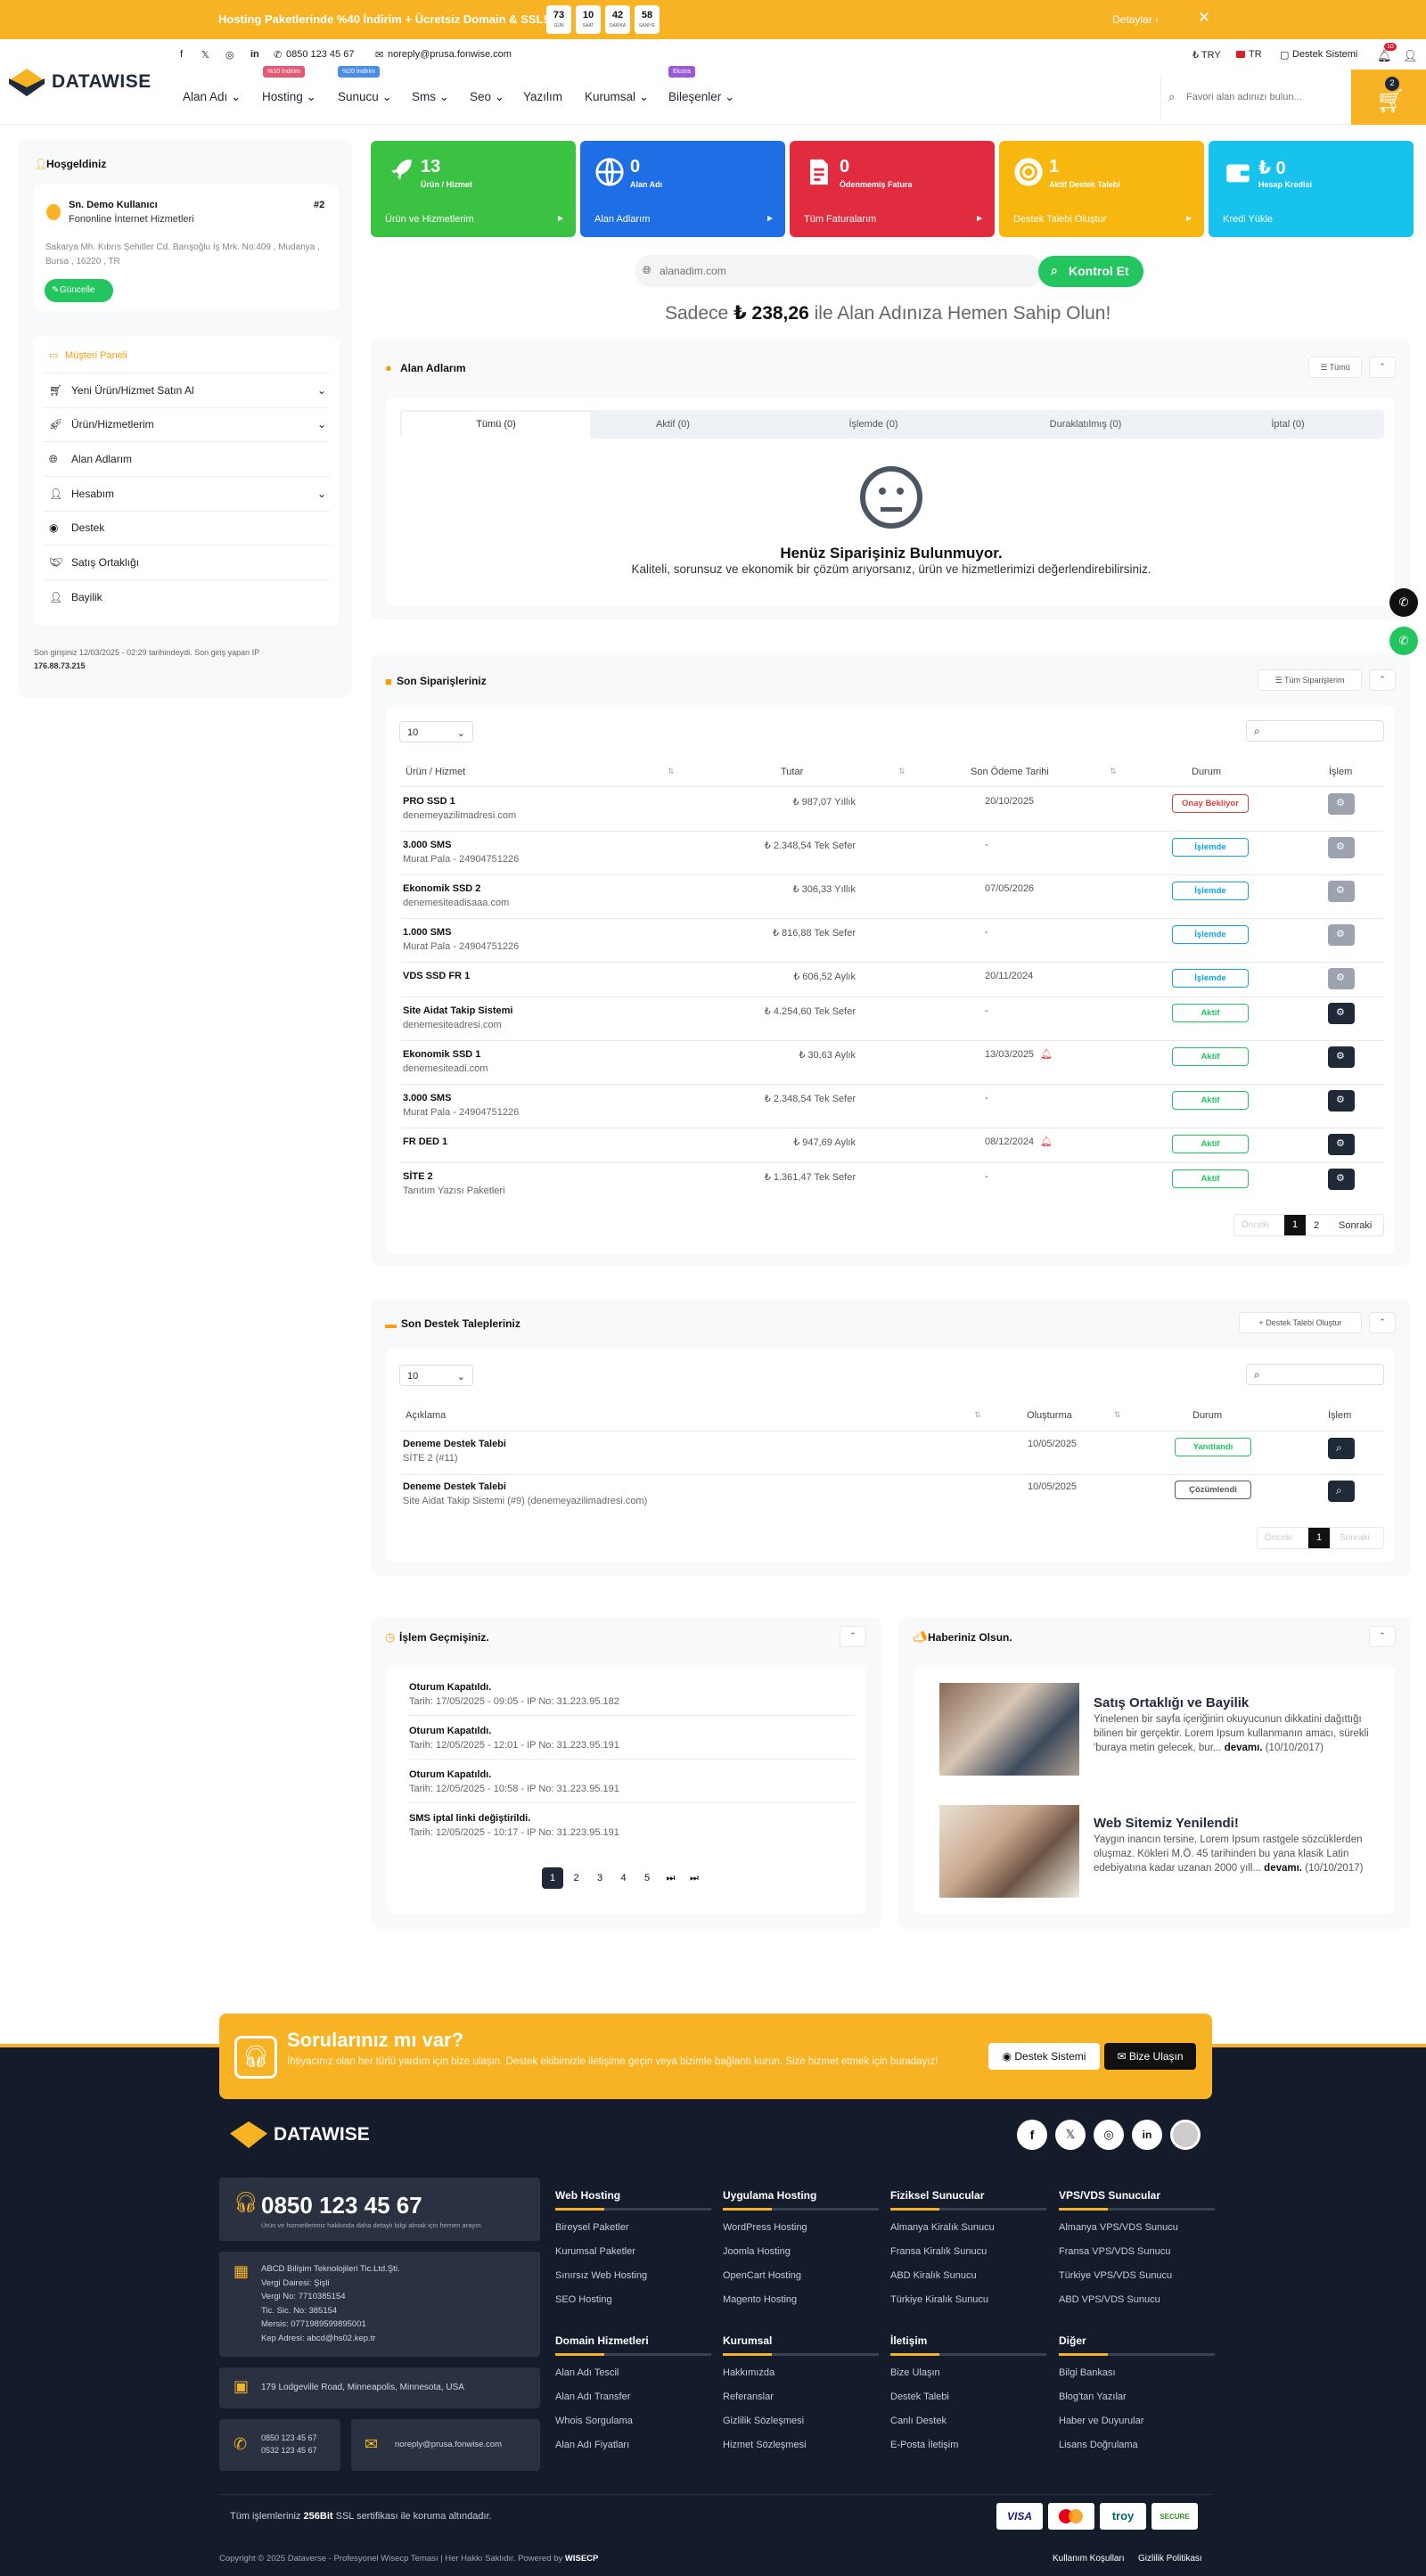 The image size is (1426, 2576). Describe the element at coordinates (592, 2396) in the screenshot. I see `footer-link: Alan Adı Transfer` at that location.